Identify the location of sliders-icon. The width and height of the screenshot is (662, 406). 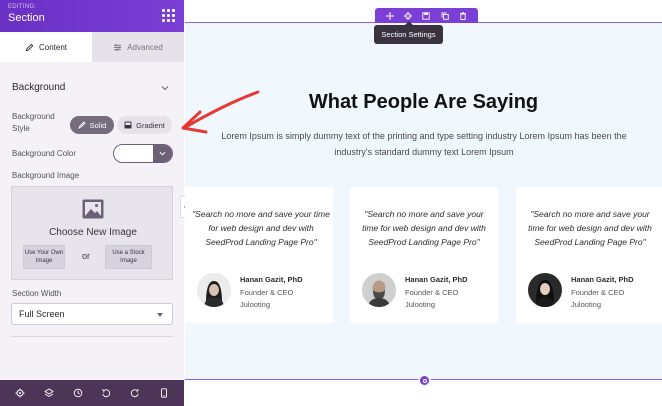
(118, 47).